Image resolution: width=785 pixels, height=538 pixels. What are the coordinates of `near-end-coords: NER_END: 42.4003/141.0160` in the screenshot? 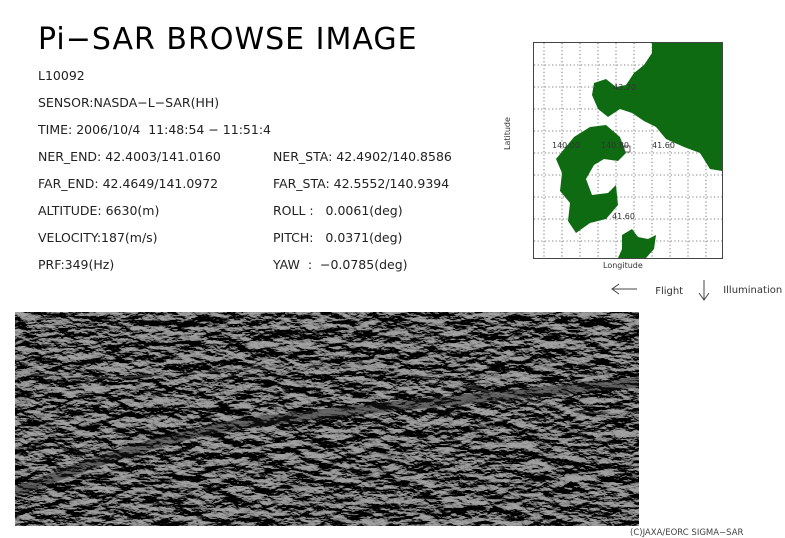 It's located at (129, 156).